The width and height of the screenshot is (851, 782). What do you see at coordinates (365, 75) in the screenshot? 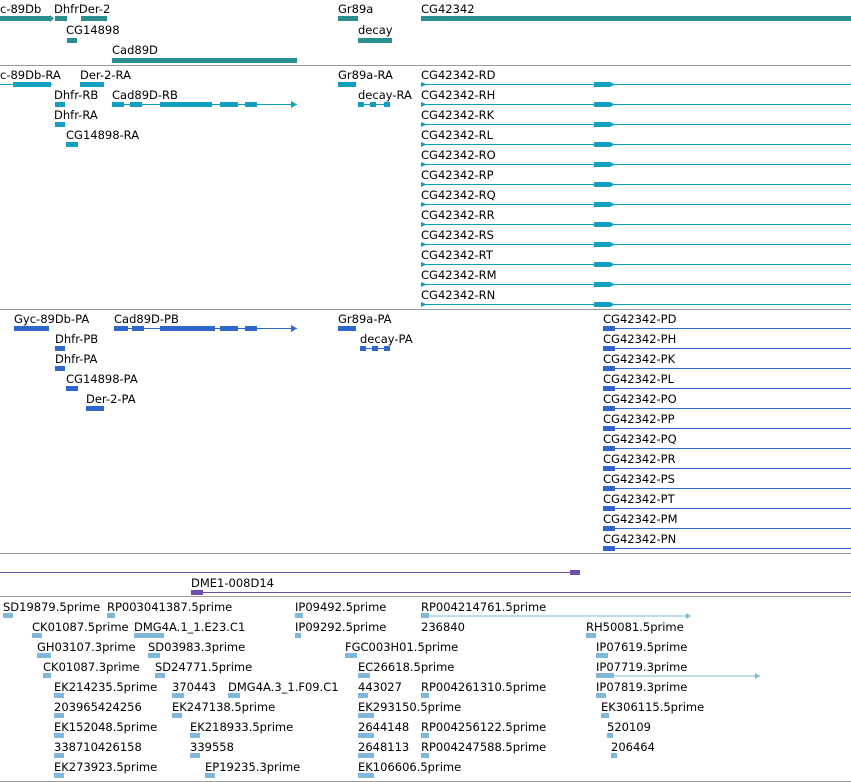
I see `transcript-label: Gr89a-RA` at bounding box center [365, 75].